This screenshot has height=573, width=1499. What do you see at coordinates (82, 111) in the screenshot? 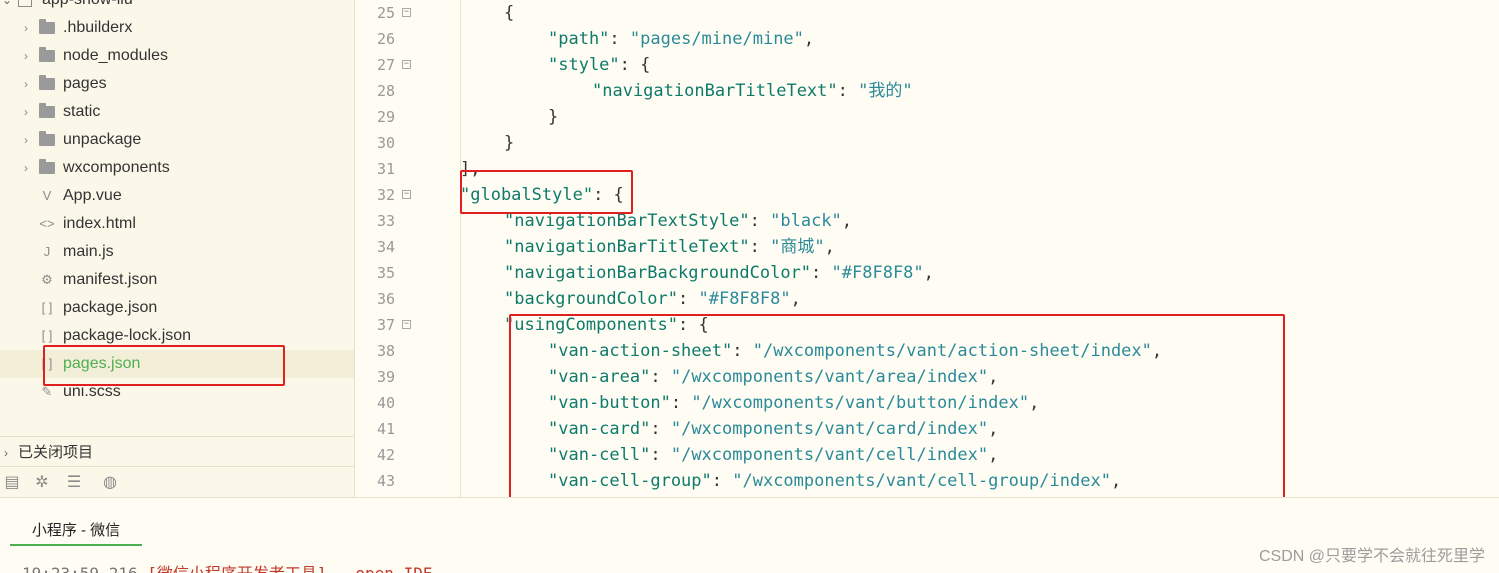
I see `tree-item-label: static` at bounding box center [82, 111].